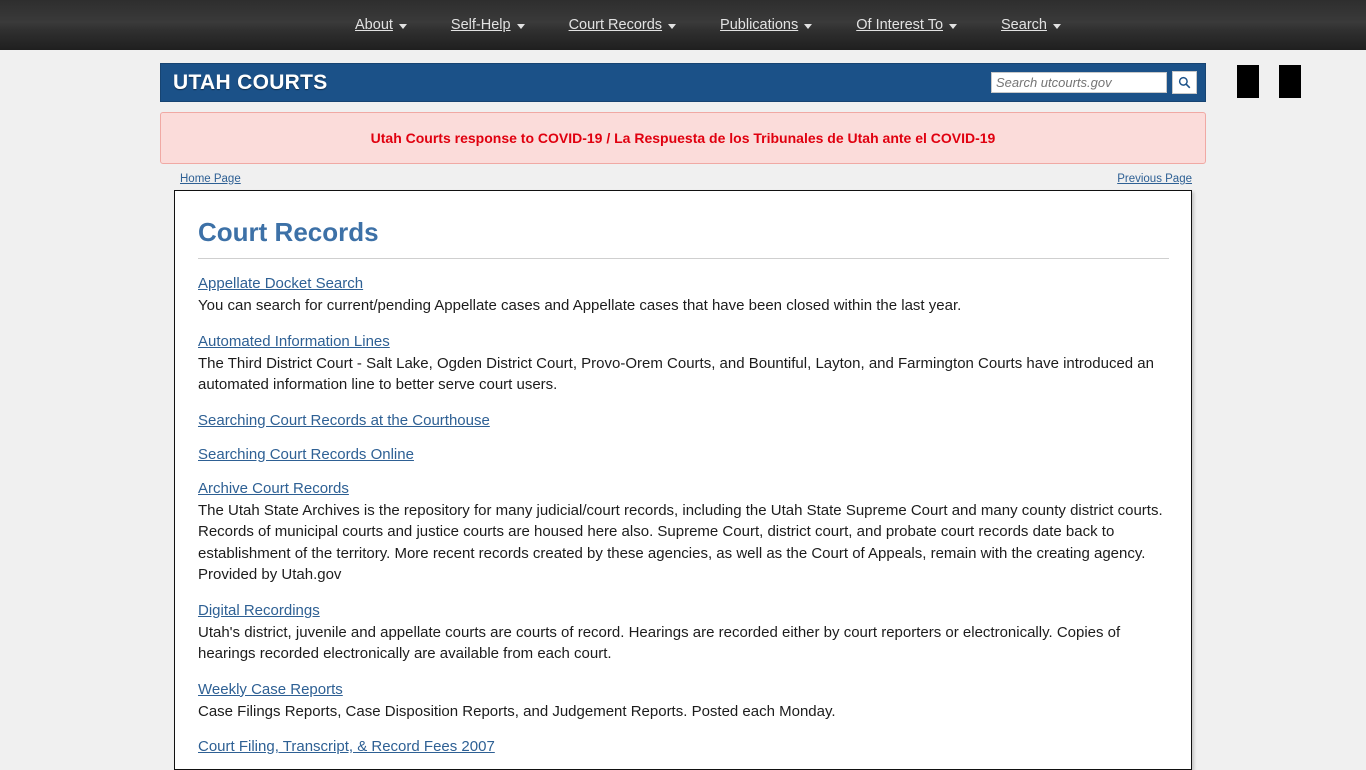 Image resolution: width=1366 pixels, height=770 pixels. Describe the element at coordinates (280, 283) in the screenshot. I see `link-appellate-docket-search: Appellate Docket Search` at that location.